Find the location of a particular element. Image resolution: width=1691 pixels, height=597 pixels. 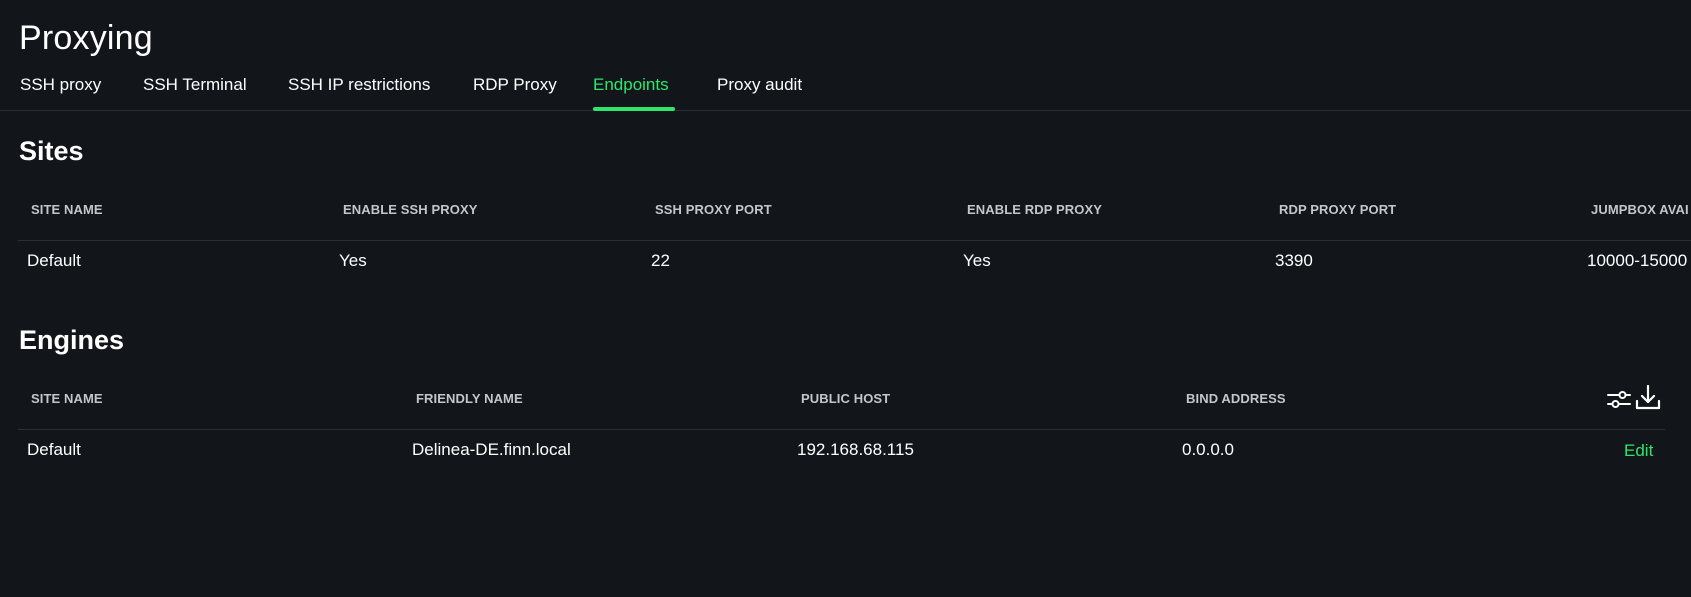

tab-proxy-audit: Proxy audit is located at coordinates (759, 90).